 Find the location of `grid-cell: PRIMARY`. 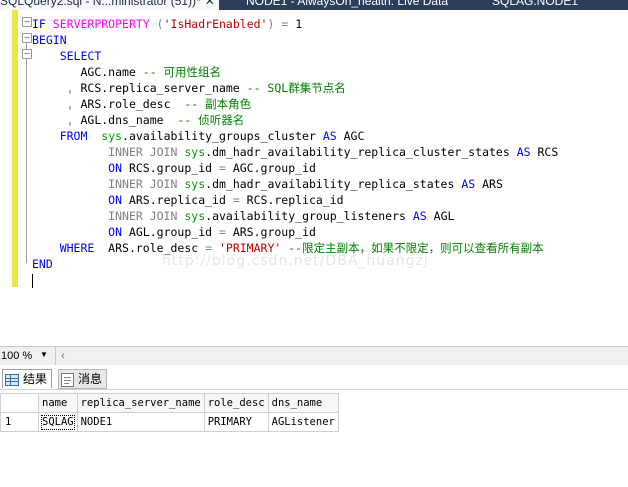

grid-cell: PRIMARY is located at coordinates (236, 422).